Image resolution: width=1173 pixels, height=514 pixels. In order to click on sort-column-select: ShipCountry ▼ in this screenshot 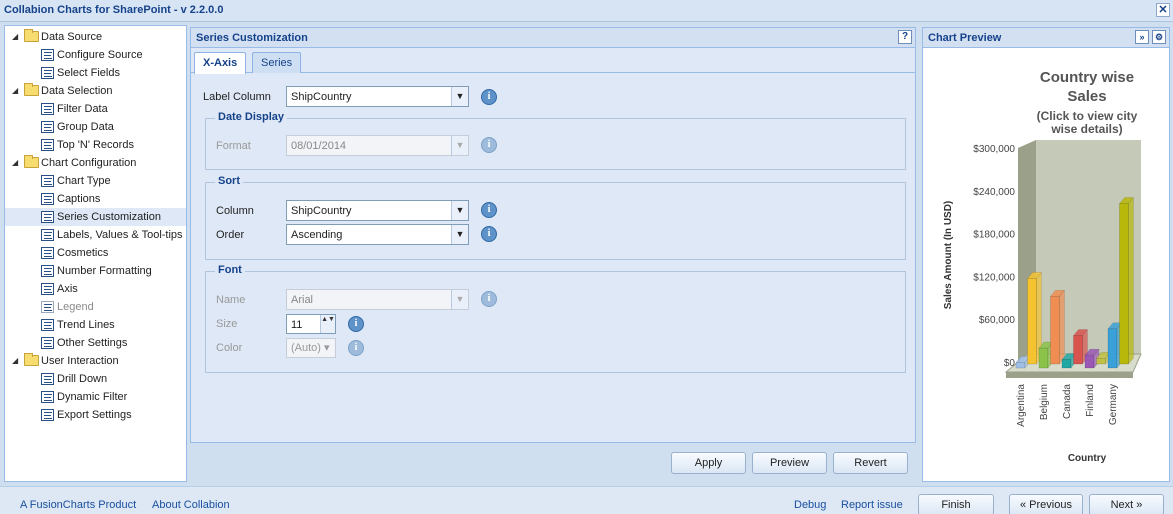, I will do `click(377, 210)`.